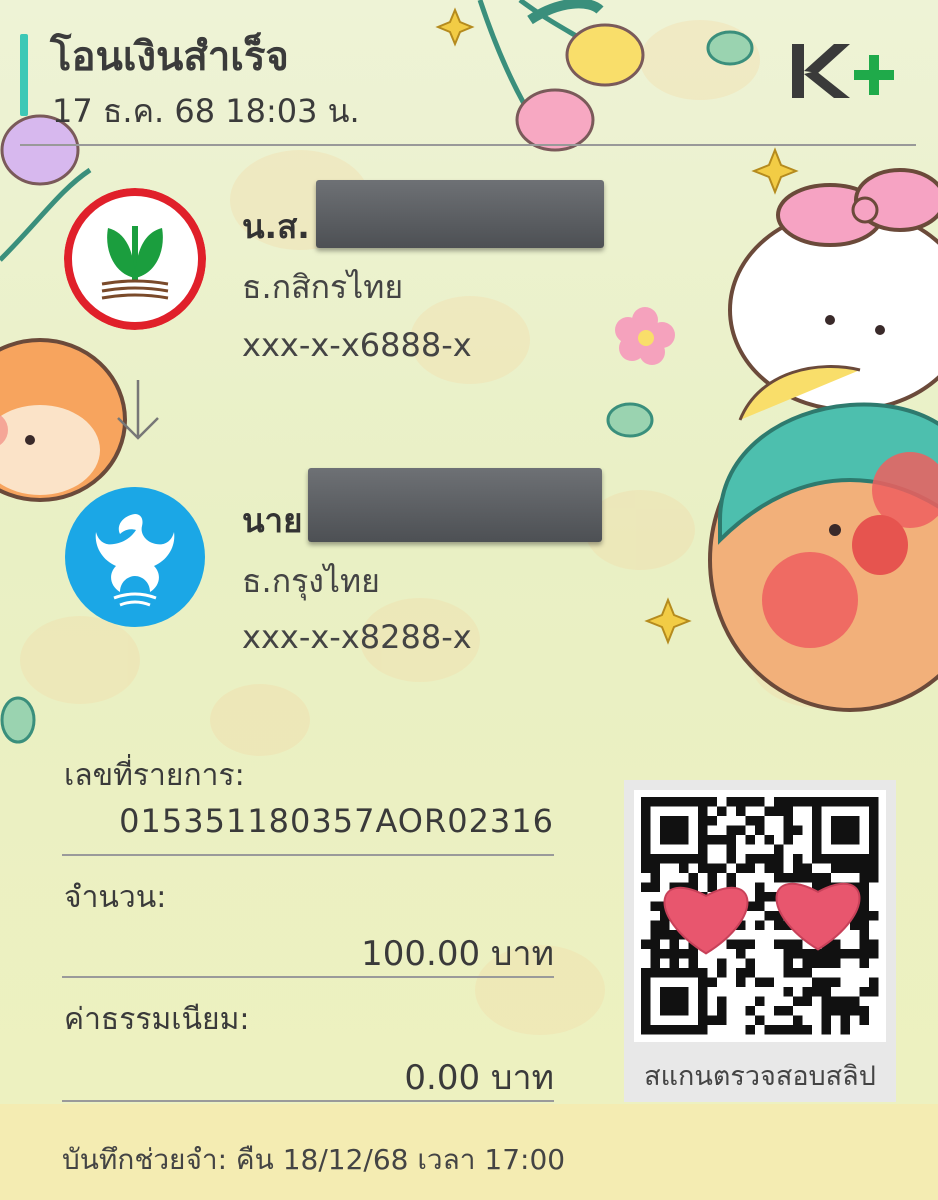 This screenshot has height=1200, width=938. I want to click on transaction-datetime: 17 ธ.ค. 68 18:03 น., so click(206, 111).